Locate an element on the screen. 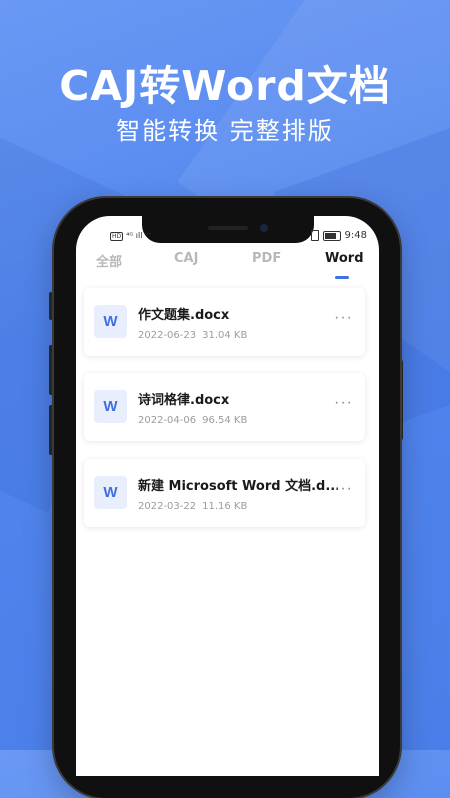 This screenshot has height=798, width=450. status-bar-right: 9:48 is located at coordinates (338, 235).